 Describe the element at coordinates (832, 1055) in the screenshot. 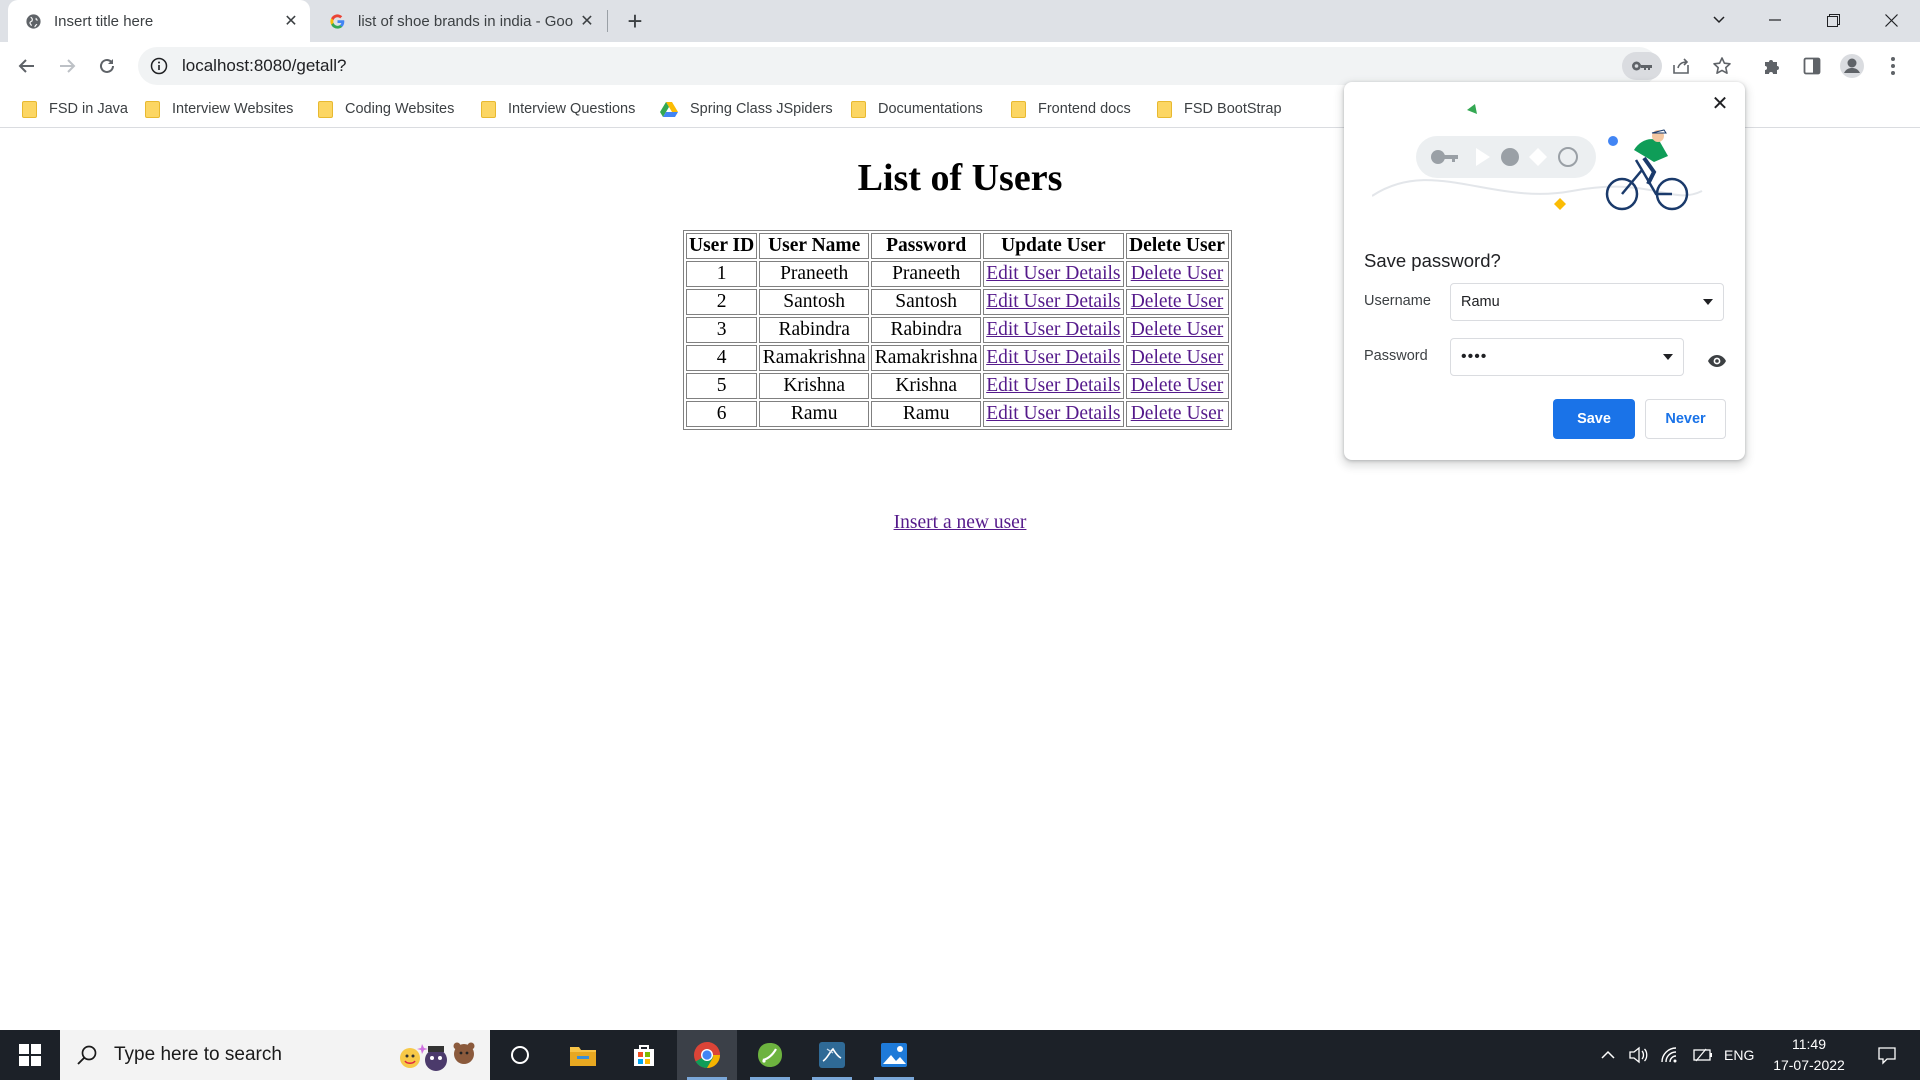

I see `mysql-workbench-icon` at that location.